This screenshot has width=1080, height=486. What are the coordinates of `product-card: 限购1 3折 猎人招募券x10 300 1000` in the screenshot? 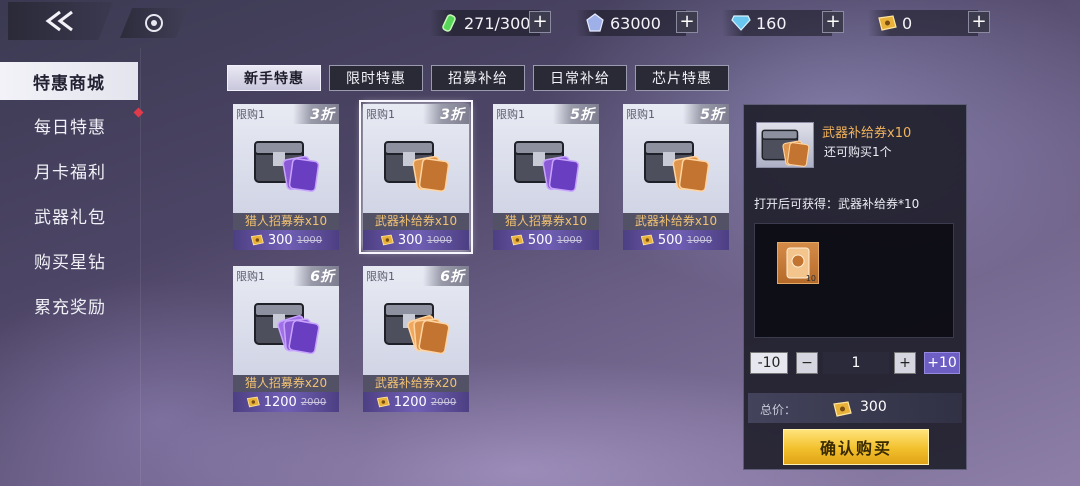 It's located at (286, 177).